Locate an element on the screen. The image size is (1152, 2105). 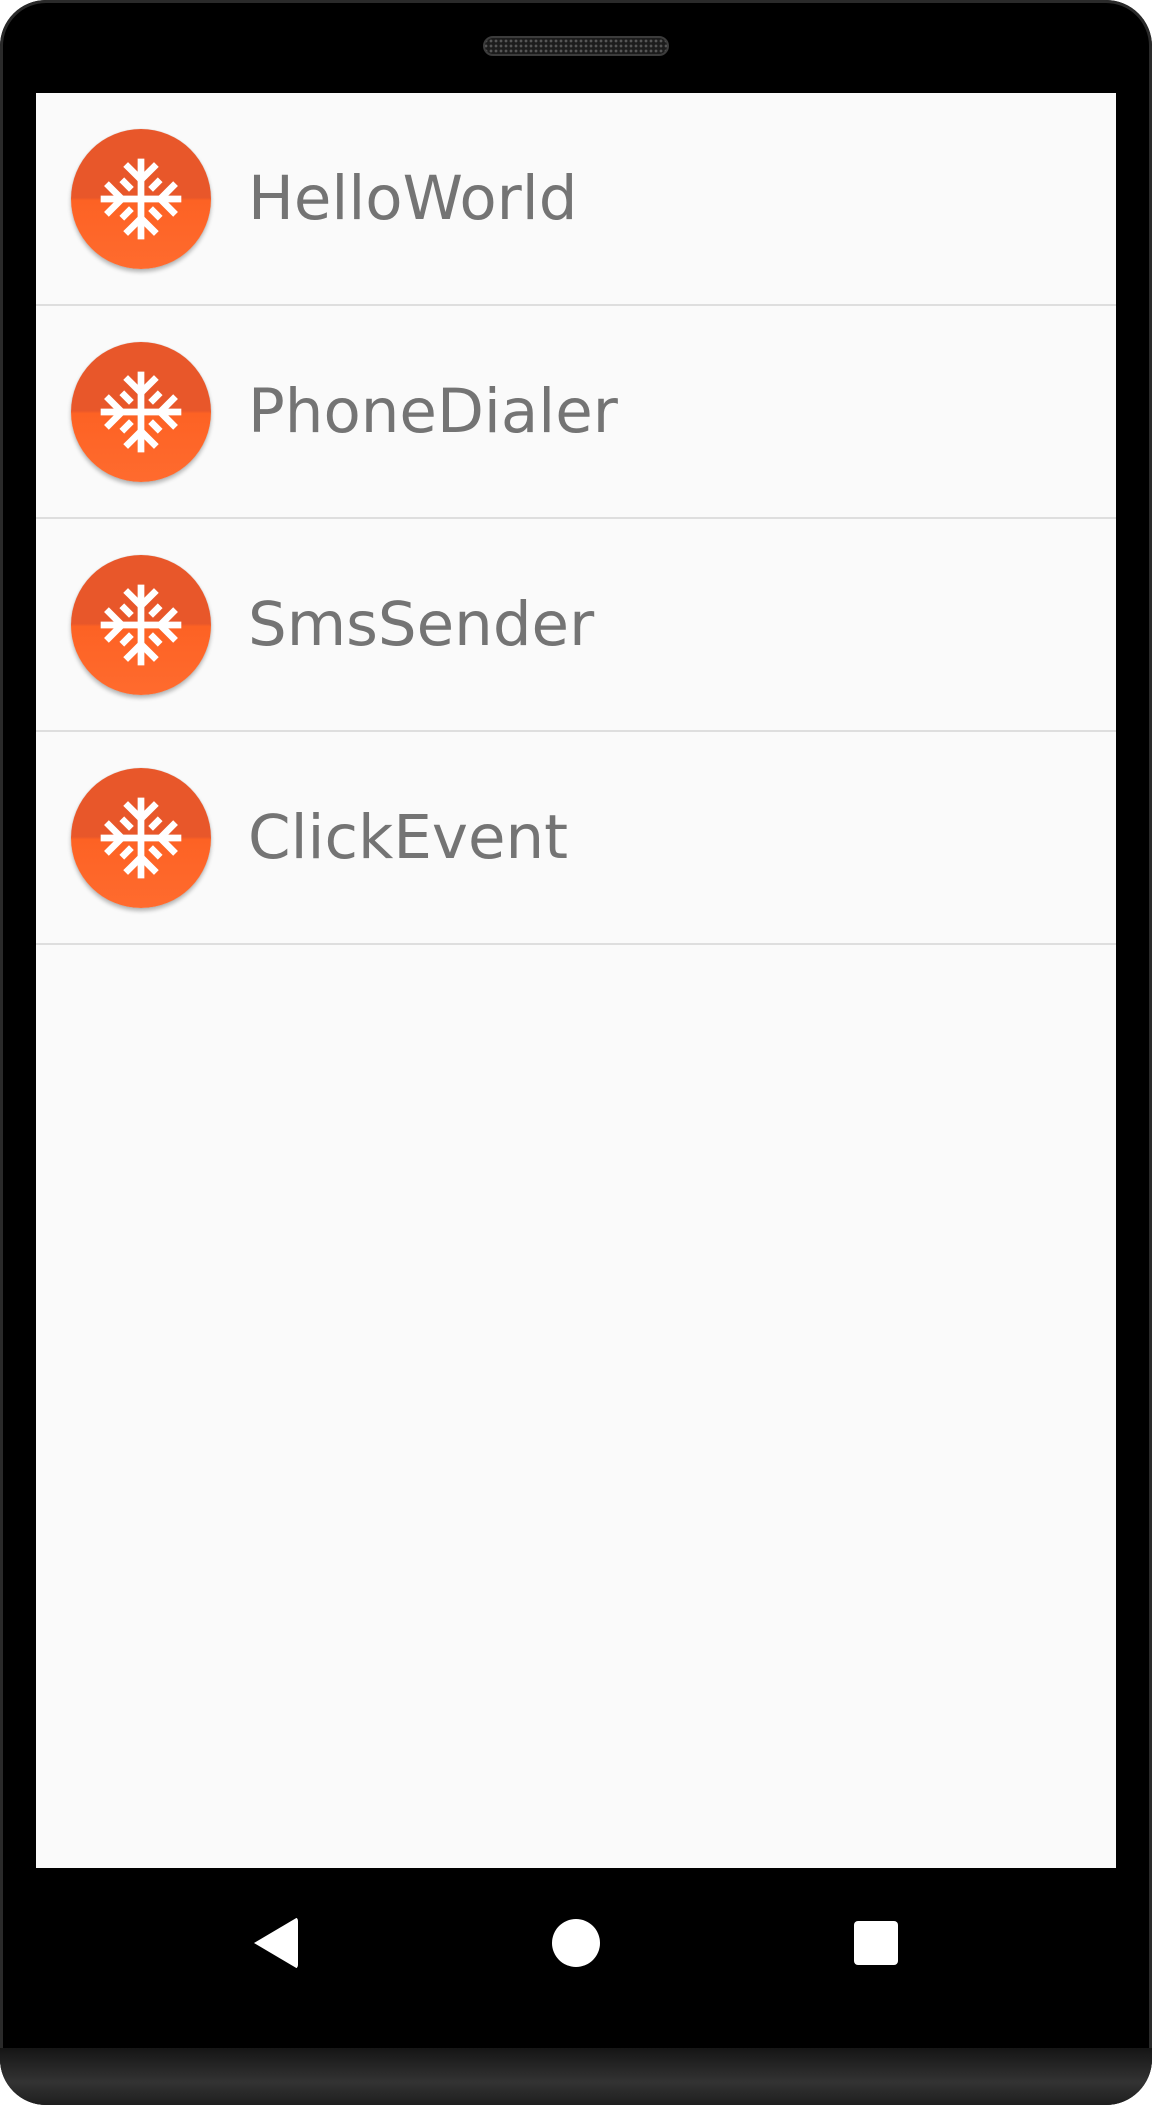
device-bottom-edge is located at coordinates (576, 2076).